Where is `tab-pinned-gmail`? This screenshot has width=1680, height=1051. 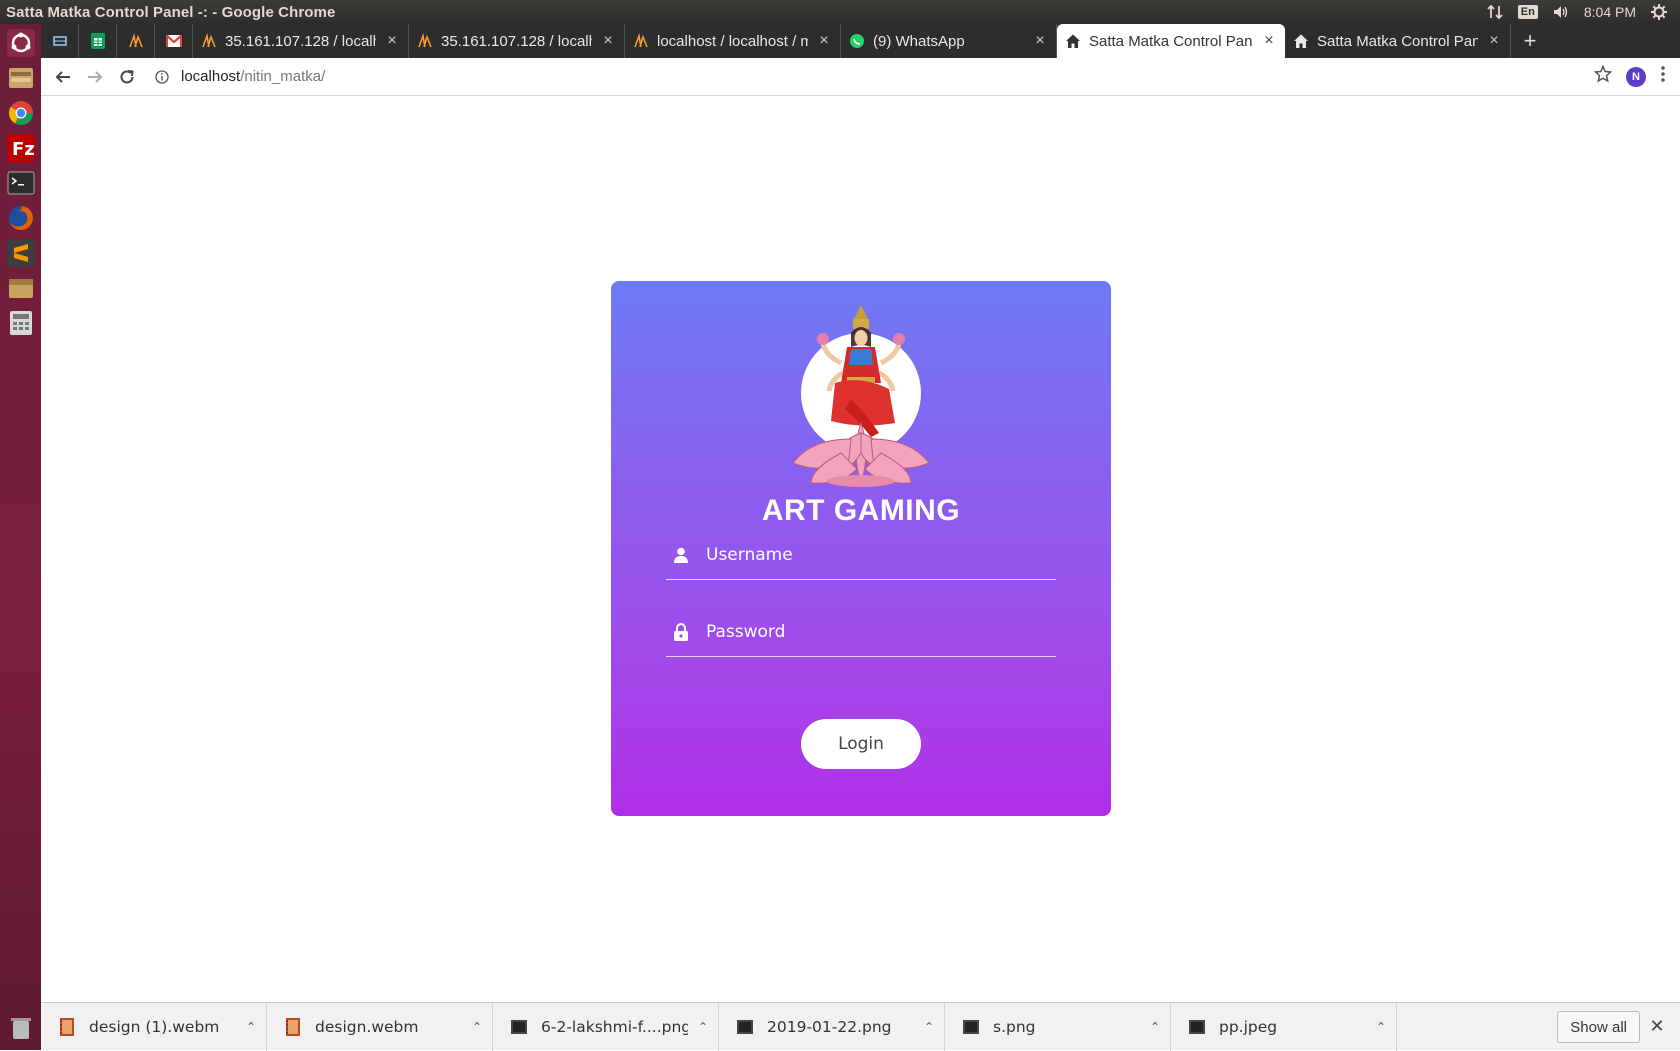 tab-pinned-gmail is located at coordinates (174, 41).